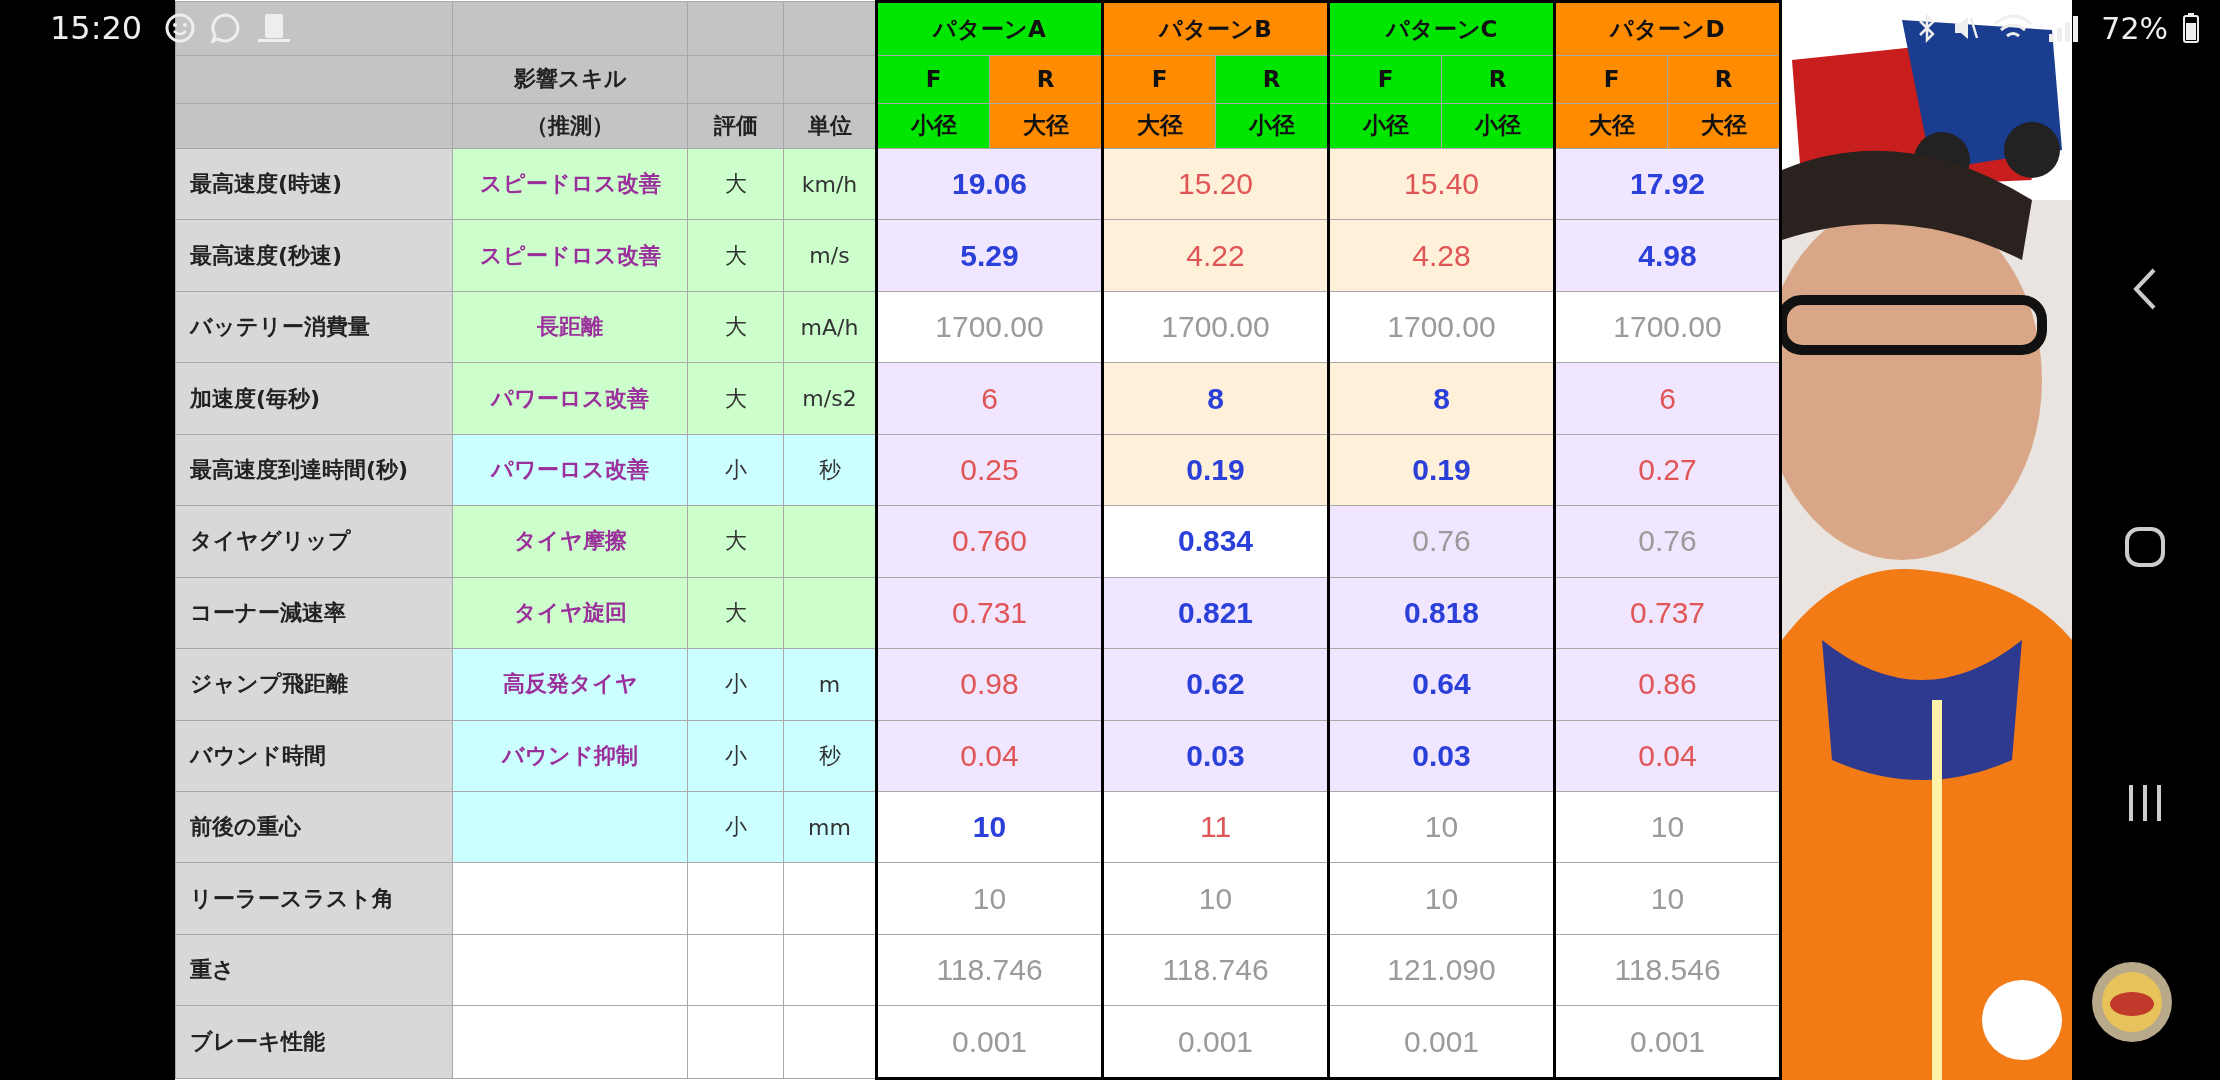  What do you see at coordinates (1667, 398) in the screenshot?
I see `value-cell: 6` at bounding box center [1667, 398].